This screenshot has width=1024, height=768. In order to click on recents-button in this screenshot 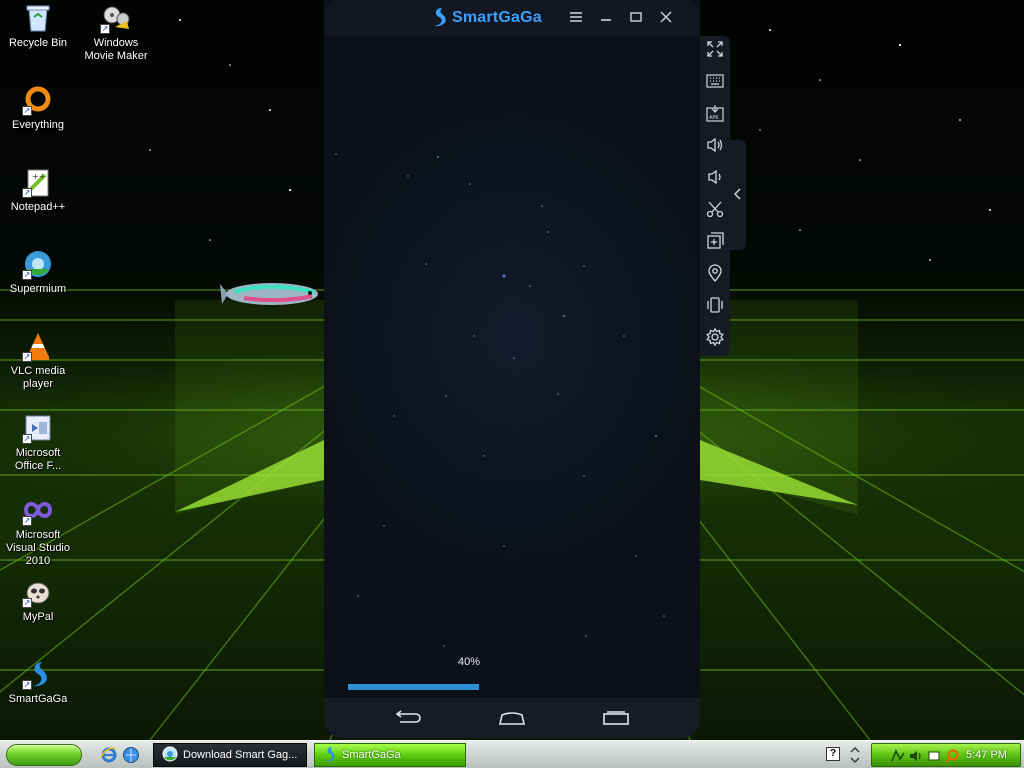, I will do `click(616, 718)`.